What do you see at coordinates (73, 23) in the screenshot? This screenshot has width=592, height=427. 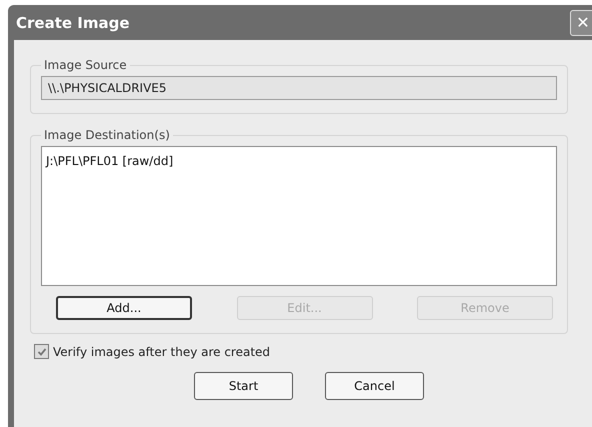 I see `window-title: Create Image` at bounding box center [73, 23].